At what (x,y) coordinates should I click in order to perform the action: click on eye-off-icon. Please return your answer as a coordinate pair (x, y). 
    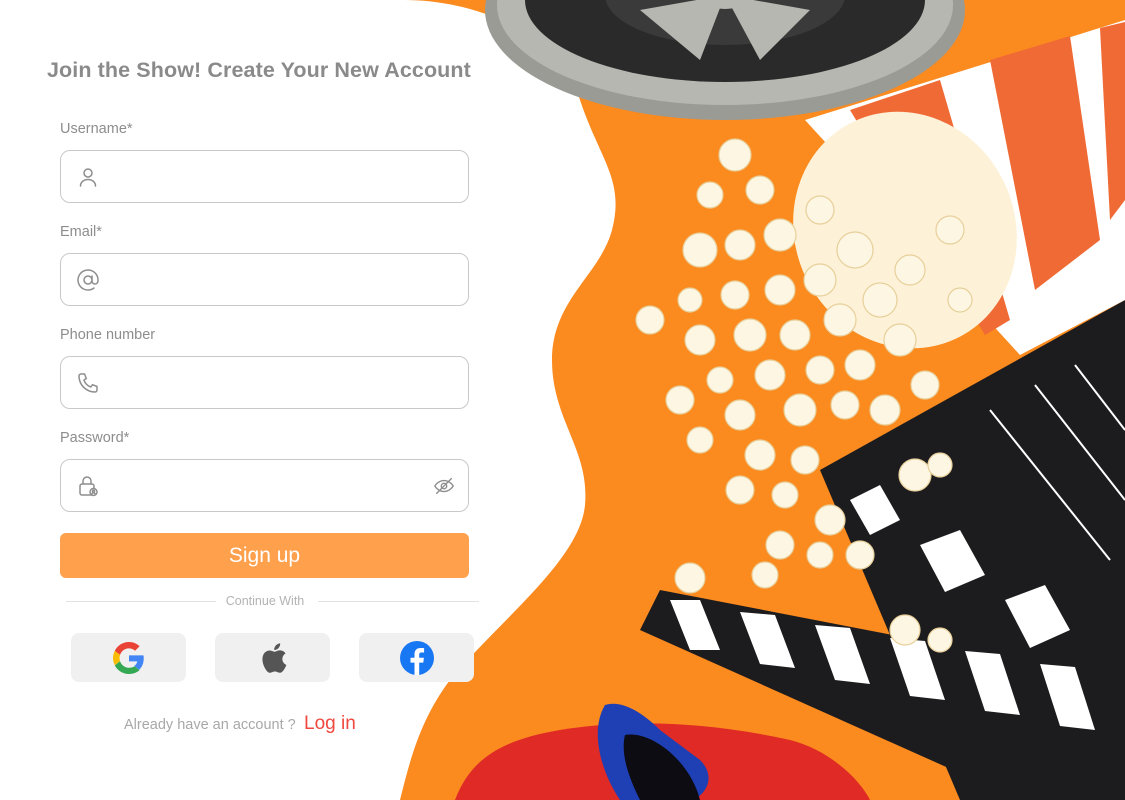
    Looking at the image, I should click on (444, 486).